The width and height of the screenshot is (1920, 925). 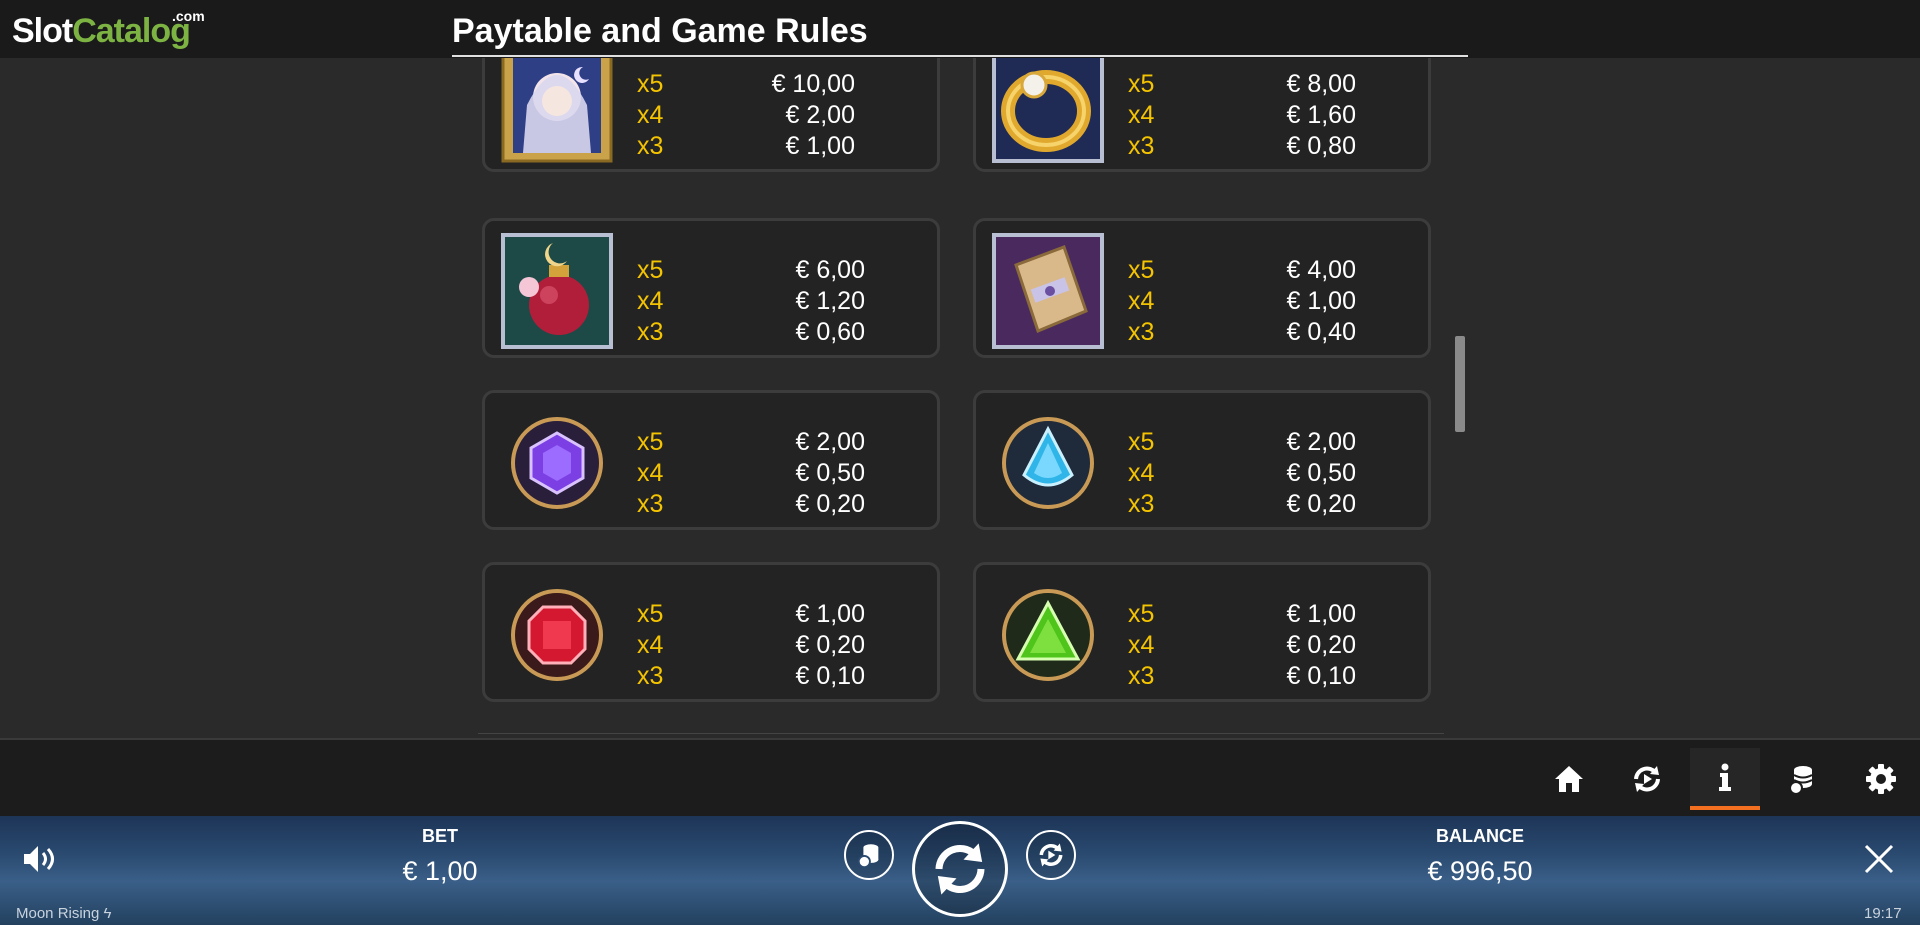 I want to click on scrollbar-thumb, so click(x=1460, y=384).